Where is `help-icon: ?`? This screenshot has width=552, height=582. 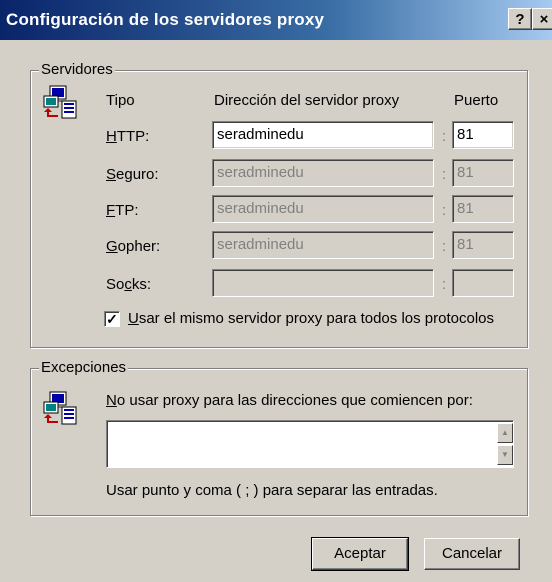 help-icon: ? is located at coordinates (520, 19).